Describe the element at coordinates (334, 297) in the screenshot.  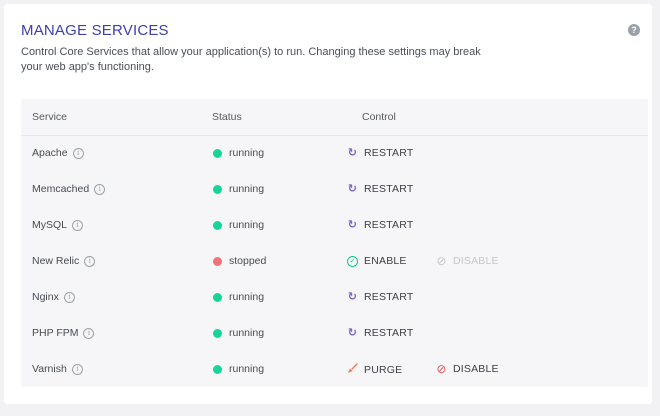
I see `table-row: Nginx i running ↻ RESTART` at that location.